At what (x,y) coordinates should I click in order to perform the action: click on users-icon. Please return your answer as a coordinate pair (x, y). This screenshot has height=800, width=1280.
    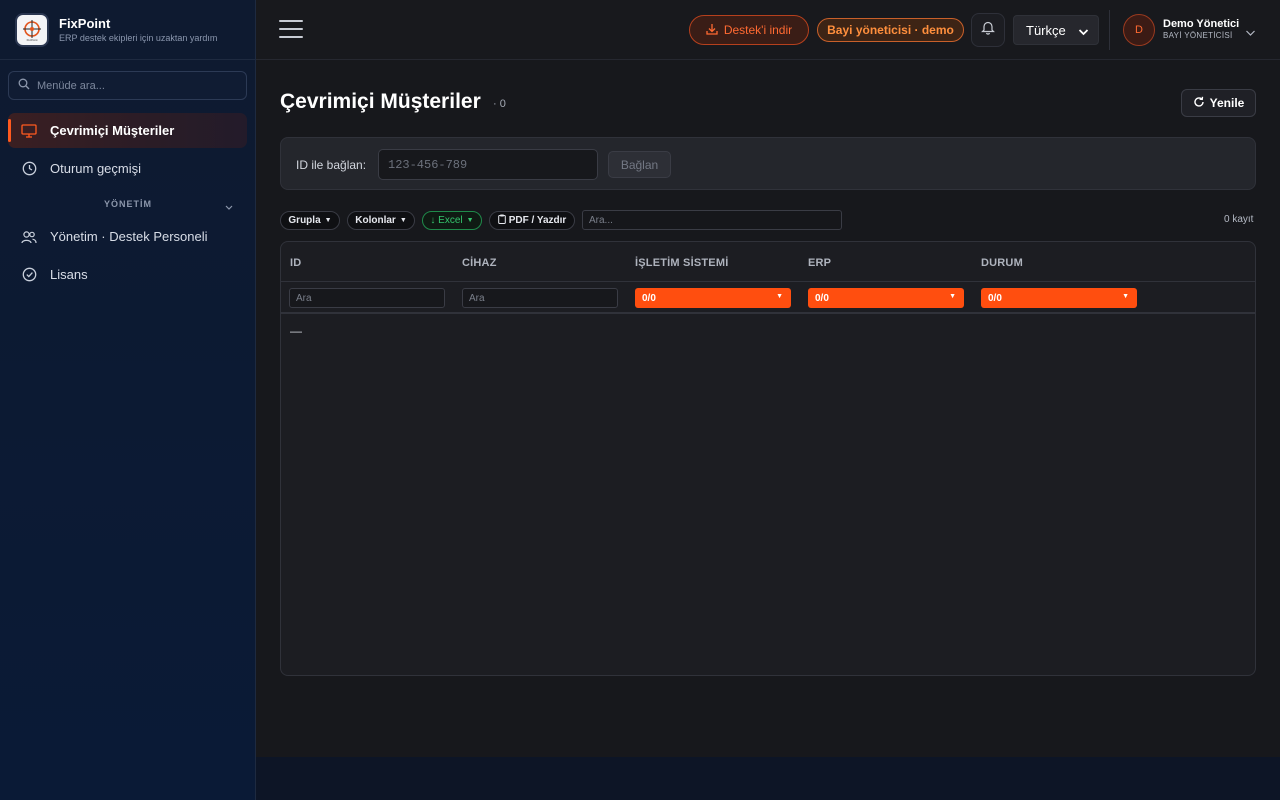
    Looking at the image, I should click on (29, 237).